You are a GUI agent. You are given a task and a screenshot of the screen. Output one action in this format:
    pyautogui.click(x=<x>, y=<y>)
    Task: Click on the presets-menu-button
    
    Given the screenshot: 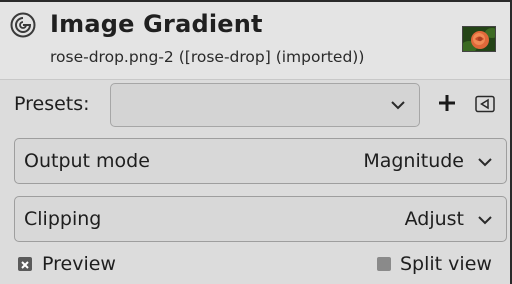 What is the action you would take?
    pyautogui.click(x=485, y=104)
    